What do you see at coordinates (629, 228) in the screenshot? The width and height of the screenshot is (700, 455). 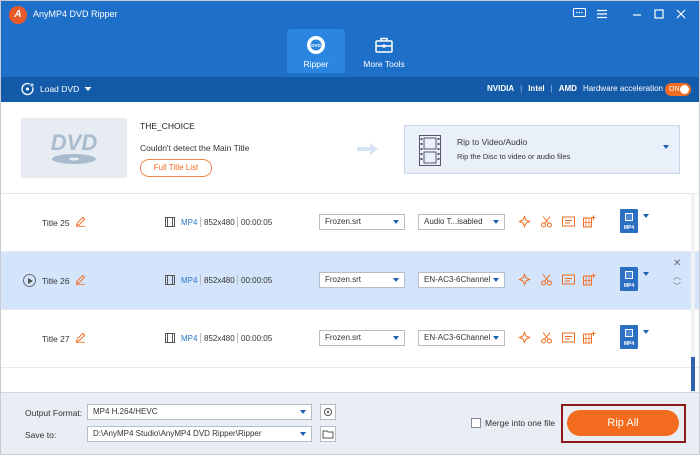 I see `format-badge-label: MP4` at bounding box center [629, 228].